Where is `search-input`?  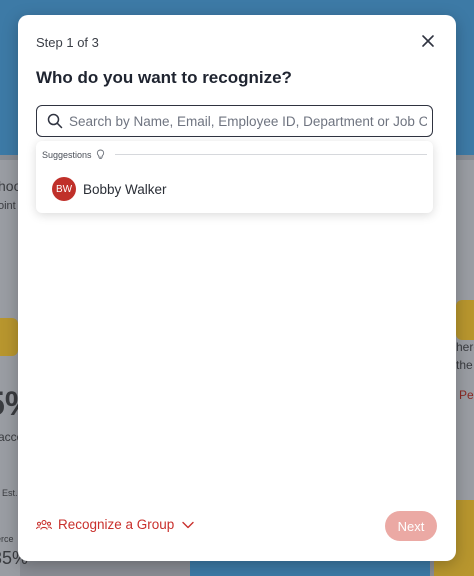
search-input is located at coordinates (248, 121).